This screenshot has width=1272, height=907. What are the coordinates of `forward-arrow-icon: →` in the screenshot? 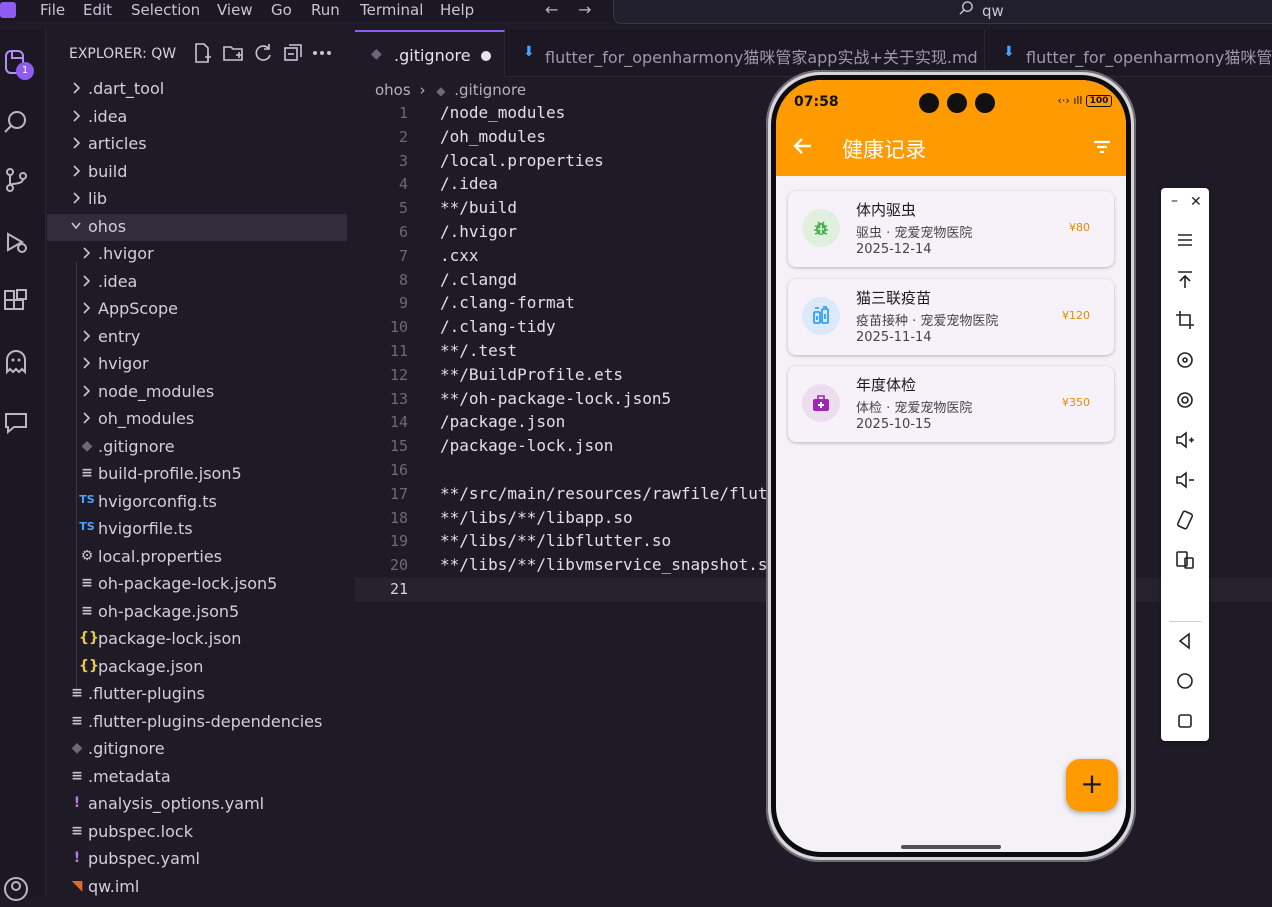 It's located at (584, 9).